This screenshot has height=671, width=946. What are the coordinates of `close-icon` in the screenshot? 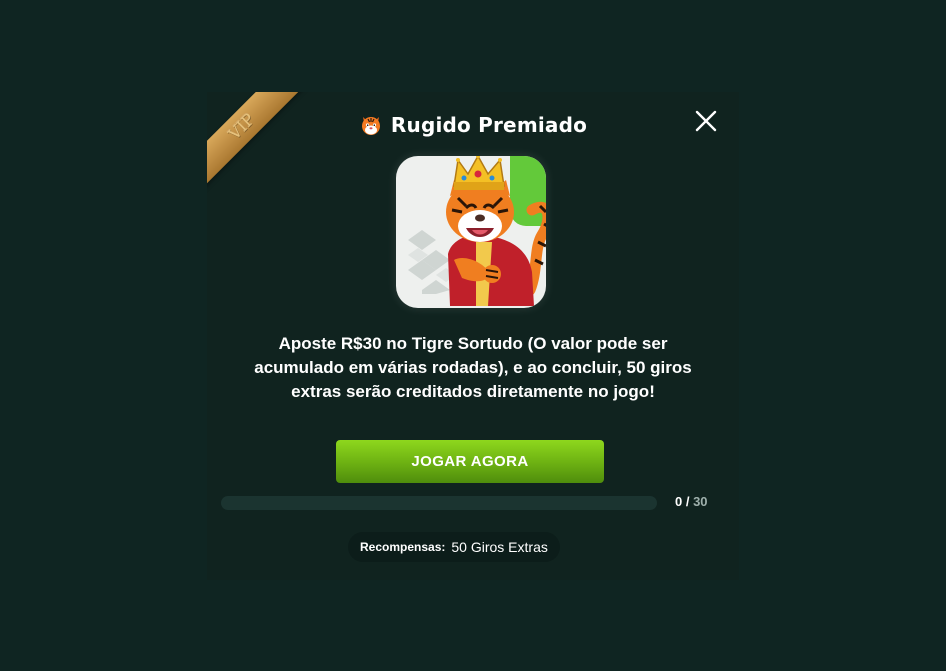 It's located at (706, 121).